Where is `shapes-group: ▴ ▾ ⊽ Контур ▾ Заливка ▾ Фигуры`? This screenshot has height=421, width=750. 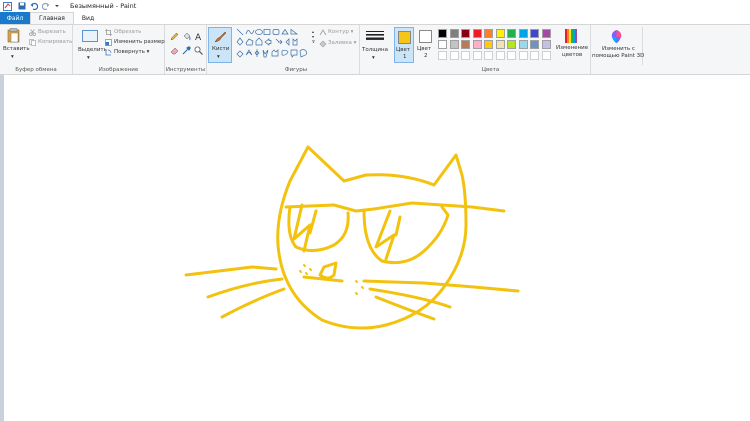
shapes-group: ▴ ▾ ⊽ Контур ▾ Заливка ▾ Фигуры is located at coordinates (296, 49).